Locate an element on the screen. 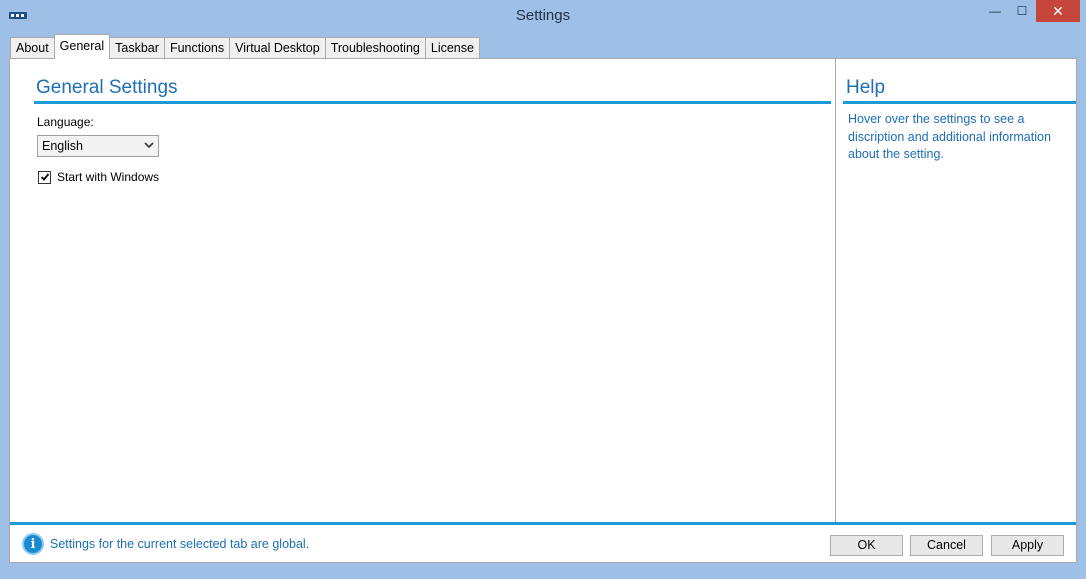 The width and height of the screenshot is (1086, 579). footer-divider is located at coordinates (543, 523).